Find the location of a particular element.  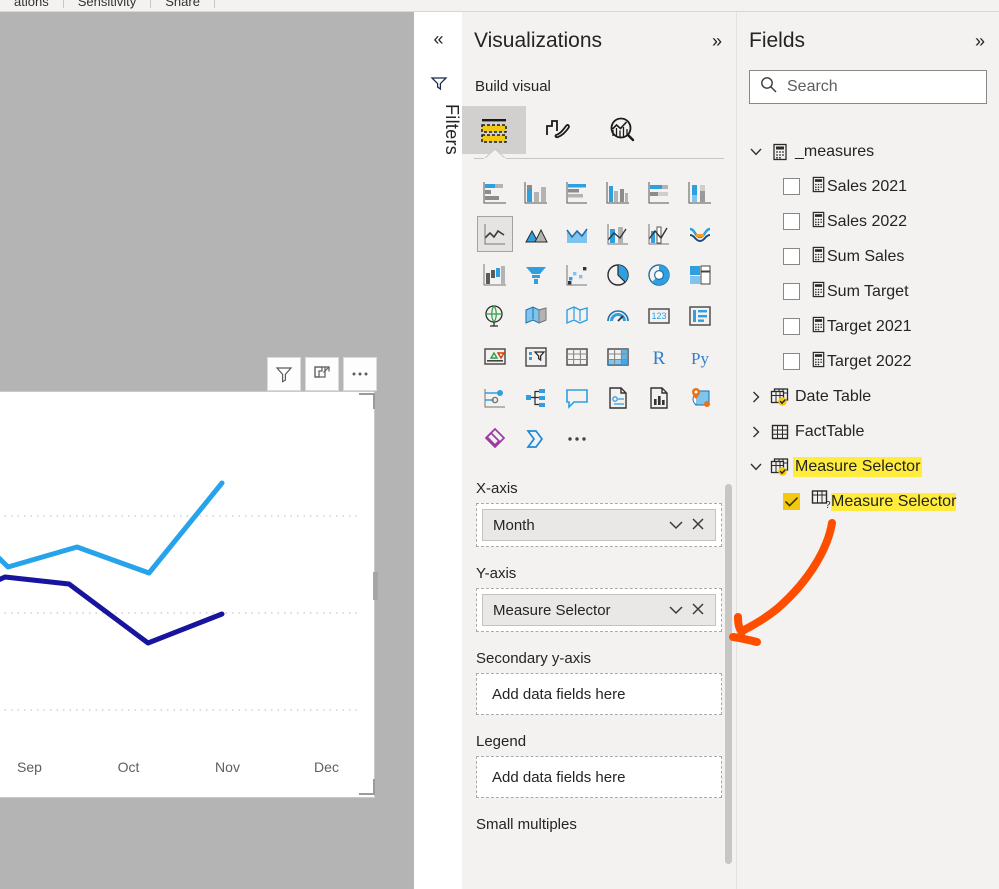

y-axis-well: Measure Selector is located at coordinates (599, 610).